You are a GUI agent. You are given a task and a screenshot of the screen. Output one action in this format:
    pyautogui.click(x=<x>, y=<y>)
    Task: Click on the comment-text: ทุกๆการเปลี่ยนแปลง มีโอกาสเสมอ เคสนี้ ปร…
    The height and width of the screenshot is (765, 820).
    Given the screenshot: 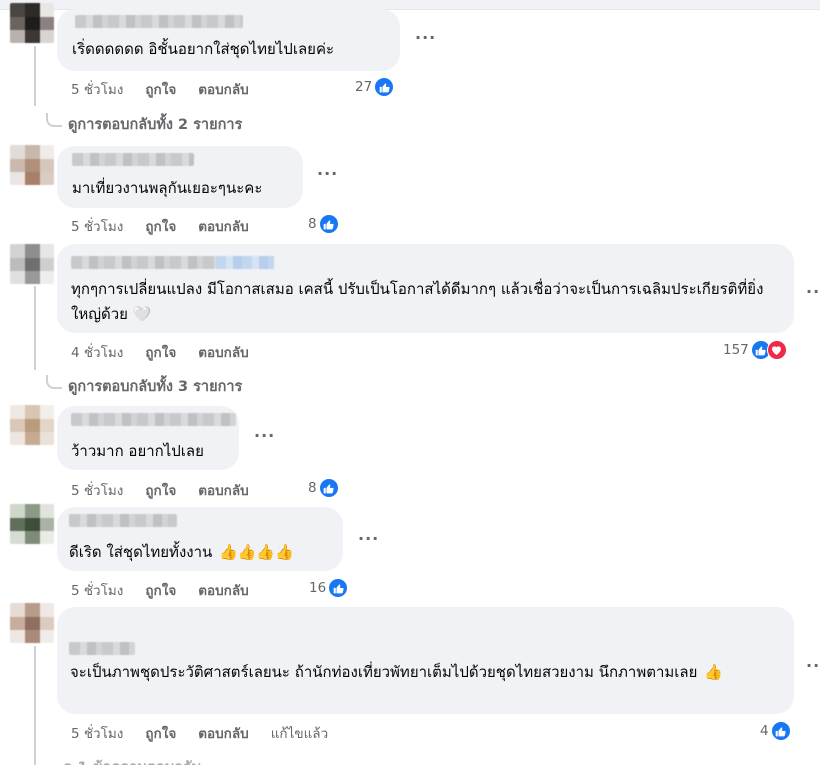 What is the action you would take?
    pyautogui.click(x=417, y=301)
    